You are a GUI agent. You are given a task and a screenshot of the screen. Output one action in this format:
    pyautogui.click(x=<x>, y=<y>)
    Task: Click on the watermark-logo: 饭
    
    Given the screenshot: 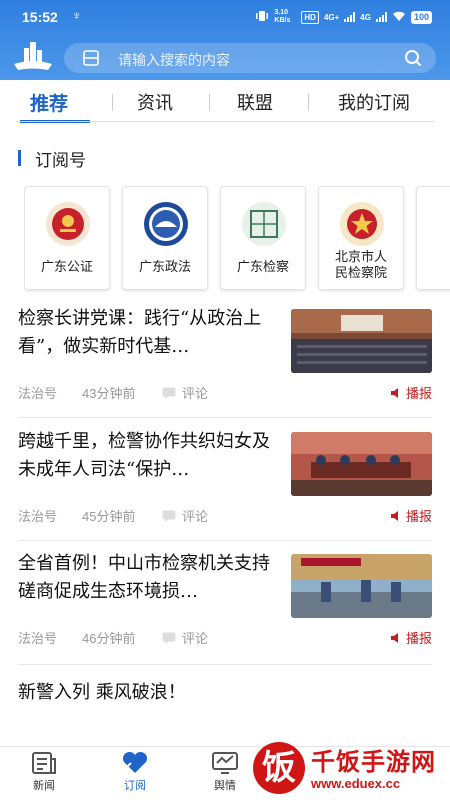 What is the action you would take?
    pyautogui.click(x=279, y=768)
    